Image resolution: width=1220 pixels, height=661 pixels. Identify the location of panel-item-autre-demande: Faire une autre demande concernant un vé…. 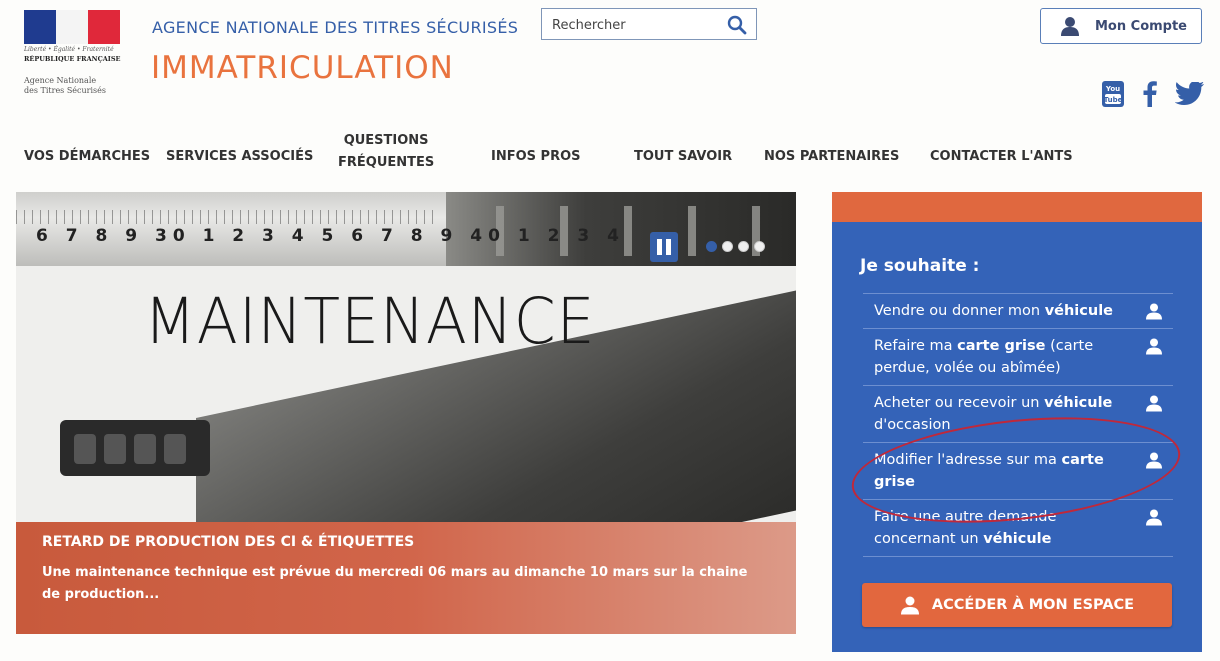
(1018, 528).